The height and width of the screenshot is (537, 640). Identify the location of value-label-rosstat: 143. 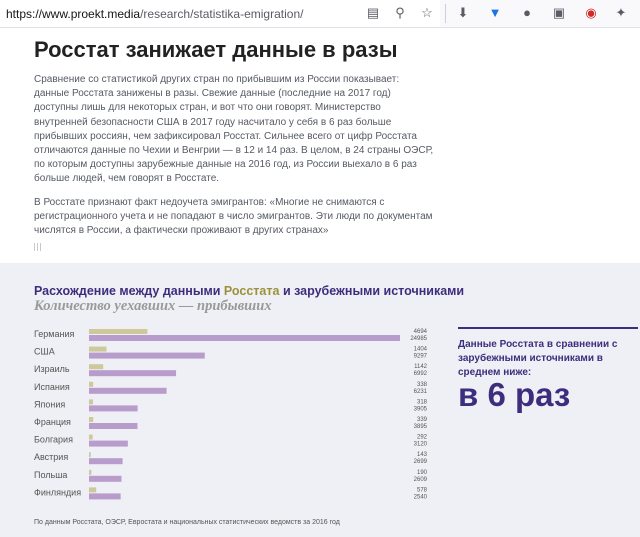
(422, 455).